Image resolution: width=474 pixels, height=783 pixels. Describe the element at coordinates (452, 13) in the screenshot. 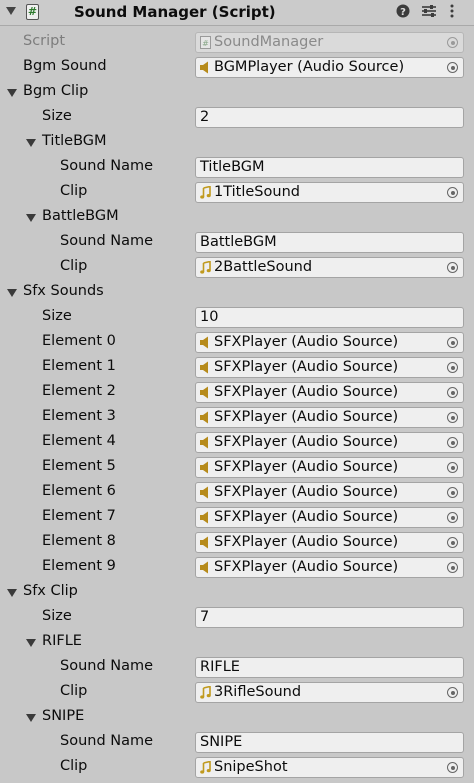

I see `kebab-menu-icon` at that location.